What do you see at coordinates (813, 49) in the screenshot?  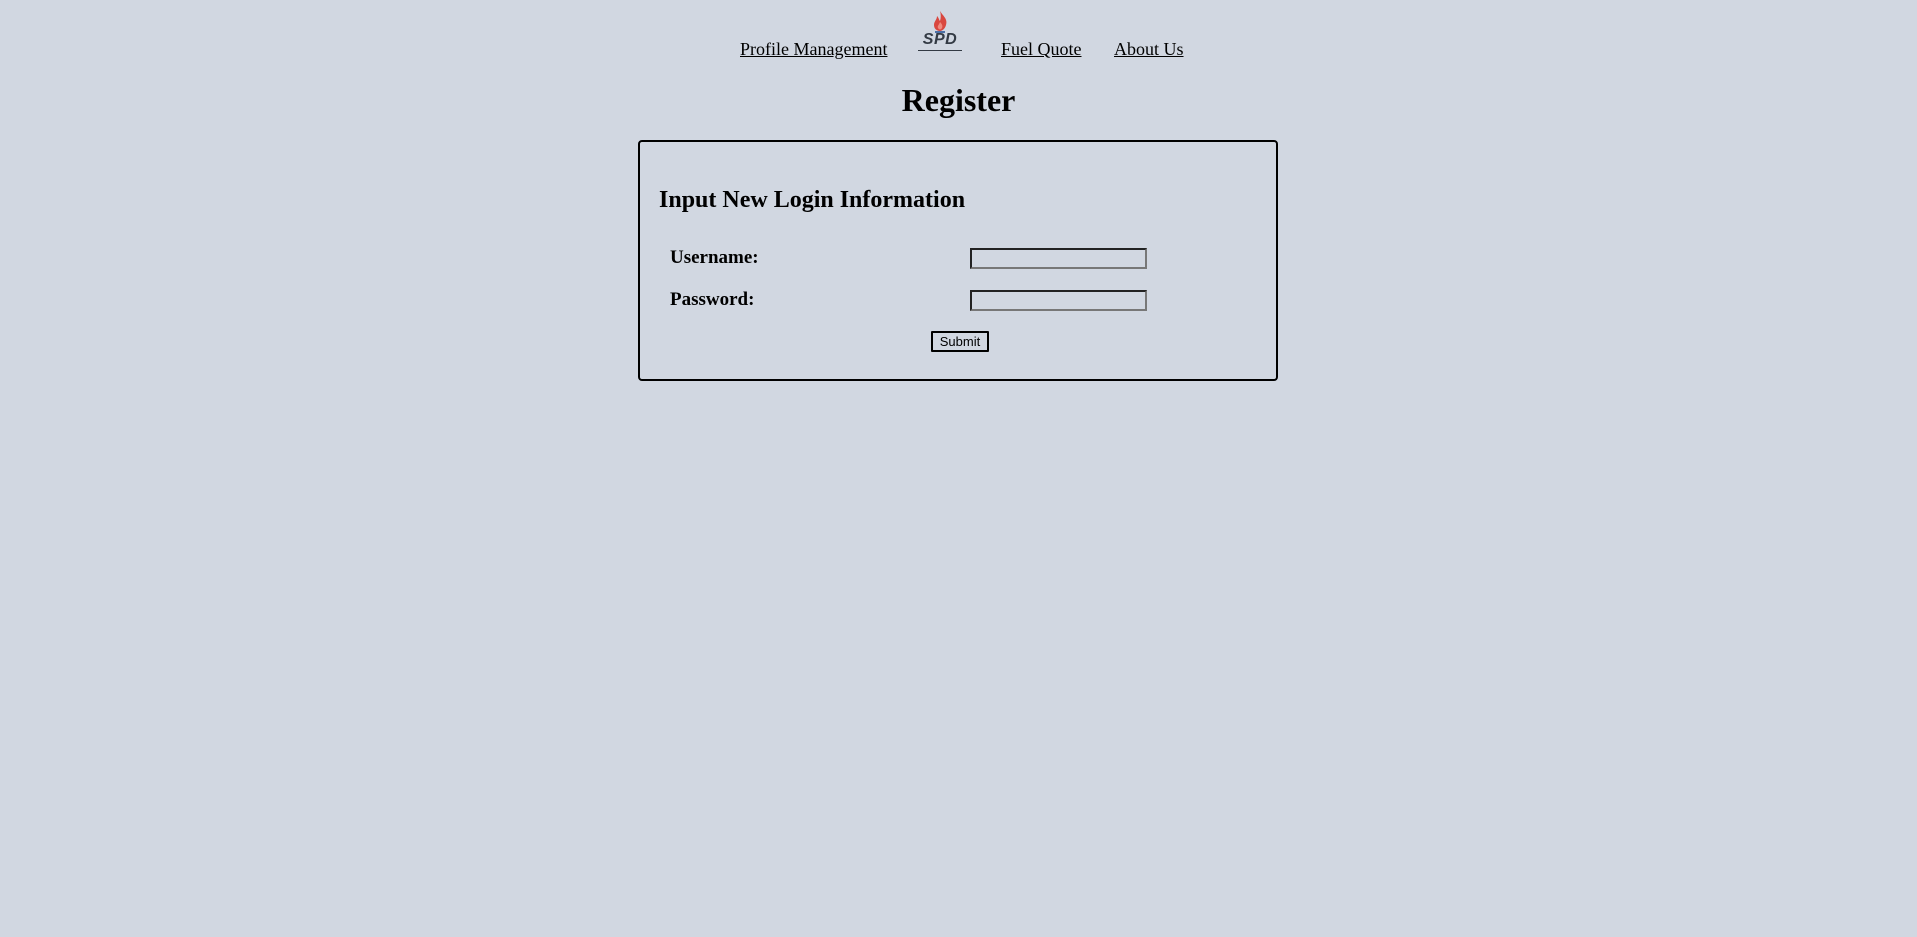 I see `nav-link-profile-management: Profile Management` at bounding box center [813, 49].